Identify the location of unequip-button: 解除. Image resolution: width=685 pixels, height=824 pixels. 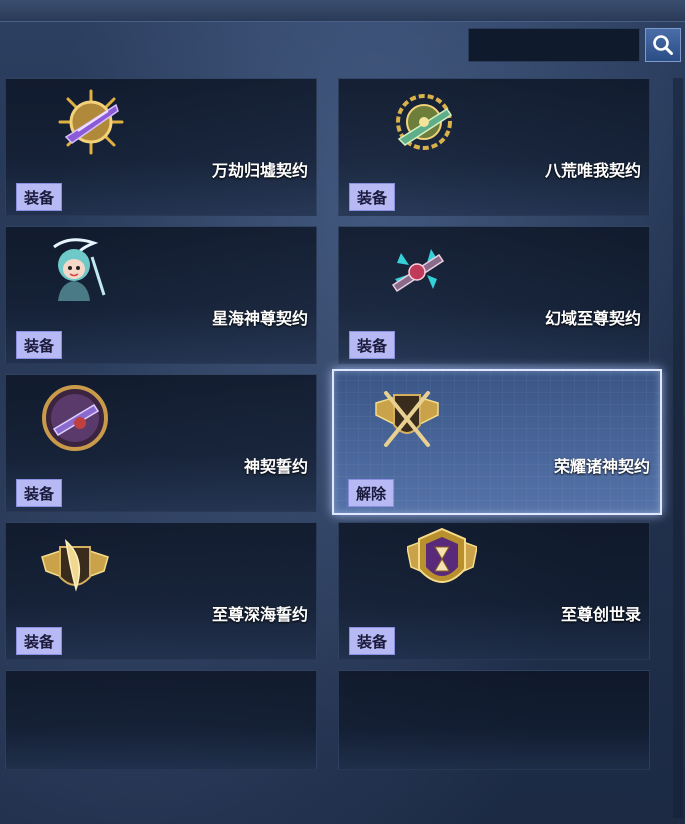
(371, 493).